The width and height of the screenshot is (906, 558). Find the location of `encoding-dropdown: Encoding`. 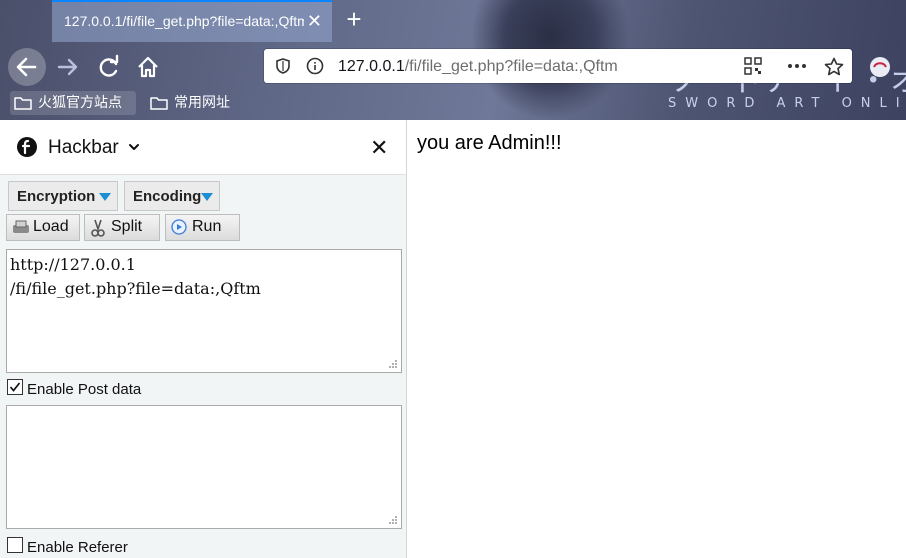

encoding-dropdown: Encoding is located at coordinates (172, 196).